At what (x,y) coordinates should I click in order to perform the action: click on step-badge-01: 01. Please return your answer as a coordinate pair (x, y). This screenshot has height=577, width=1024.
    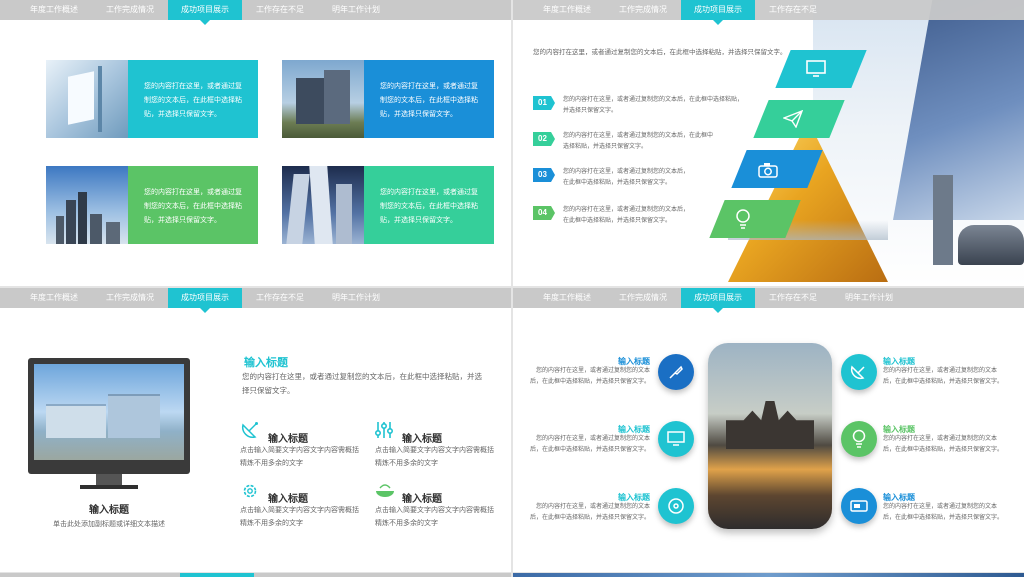
    Looking at the image, I should click on (544, 103).